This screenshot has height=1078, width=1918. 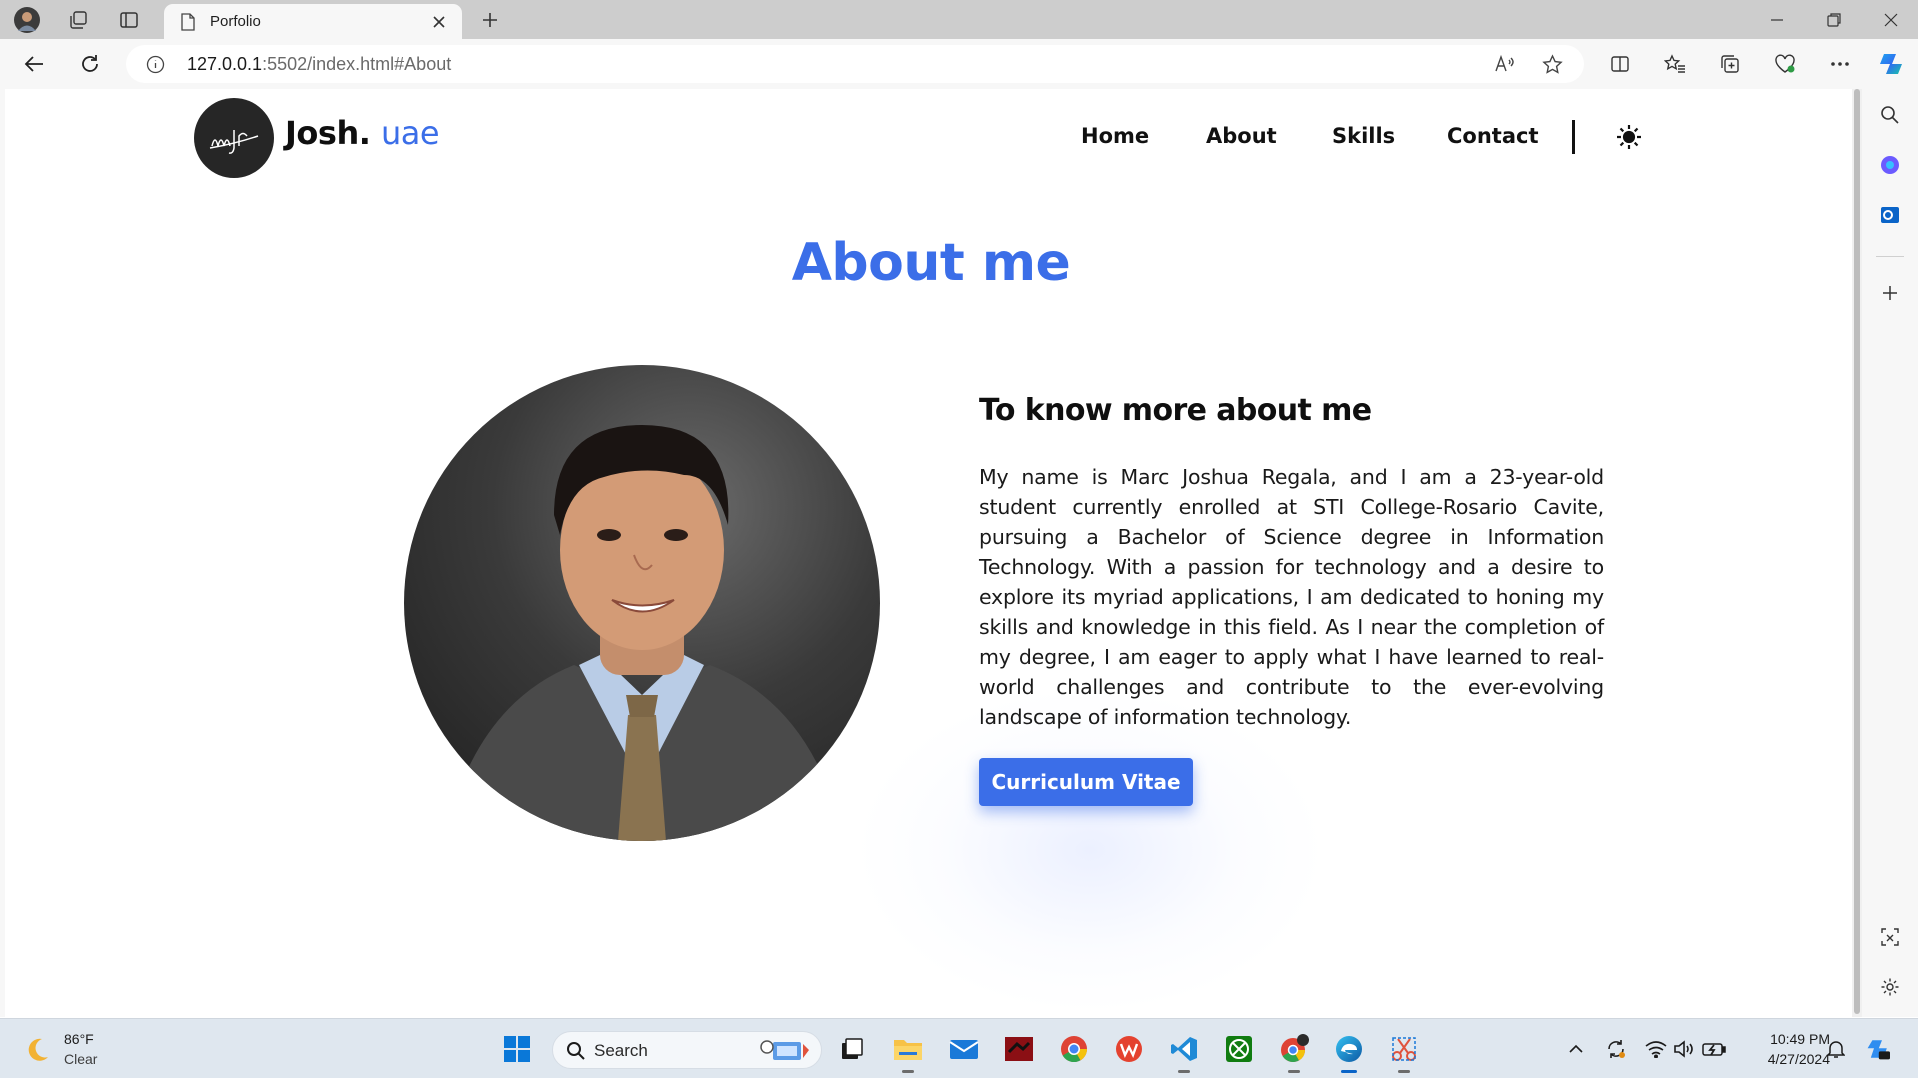 I want to click on refresh-icon, so click(x=90, y=64).